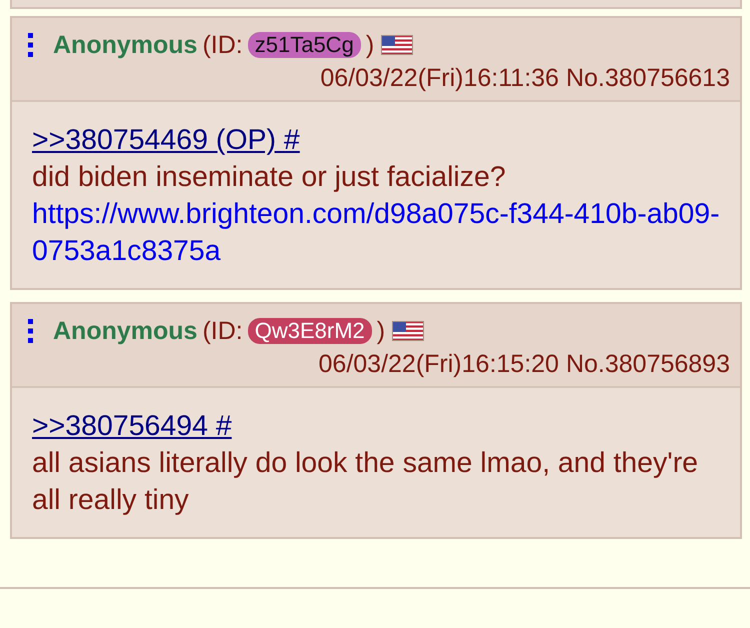  What do you see at coordinates (166, 140) in the screenshot?
I see `quote-link: >>380754469 (OP) #` at bounding box center [166, 140].